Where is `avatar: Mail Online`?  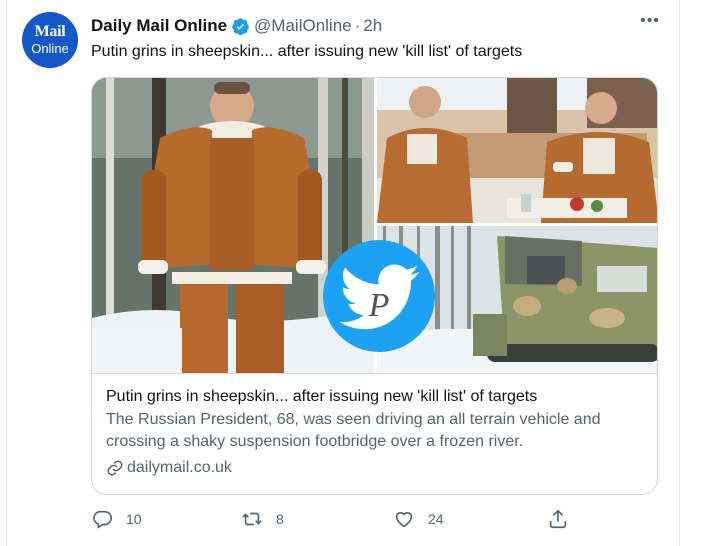 avatar: Mail Online is located at coordinates (50, 40).